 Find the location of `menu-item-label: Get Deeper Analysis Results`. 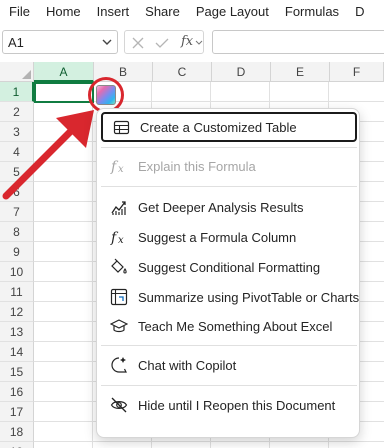

menu-item-label: Get Deeper Analysis Results is located at coordinates (221, 207).